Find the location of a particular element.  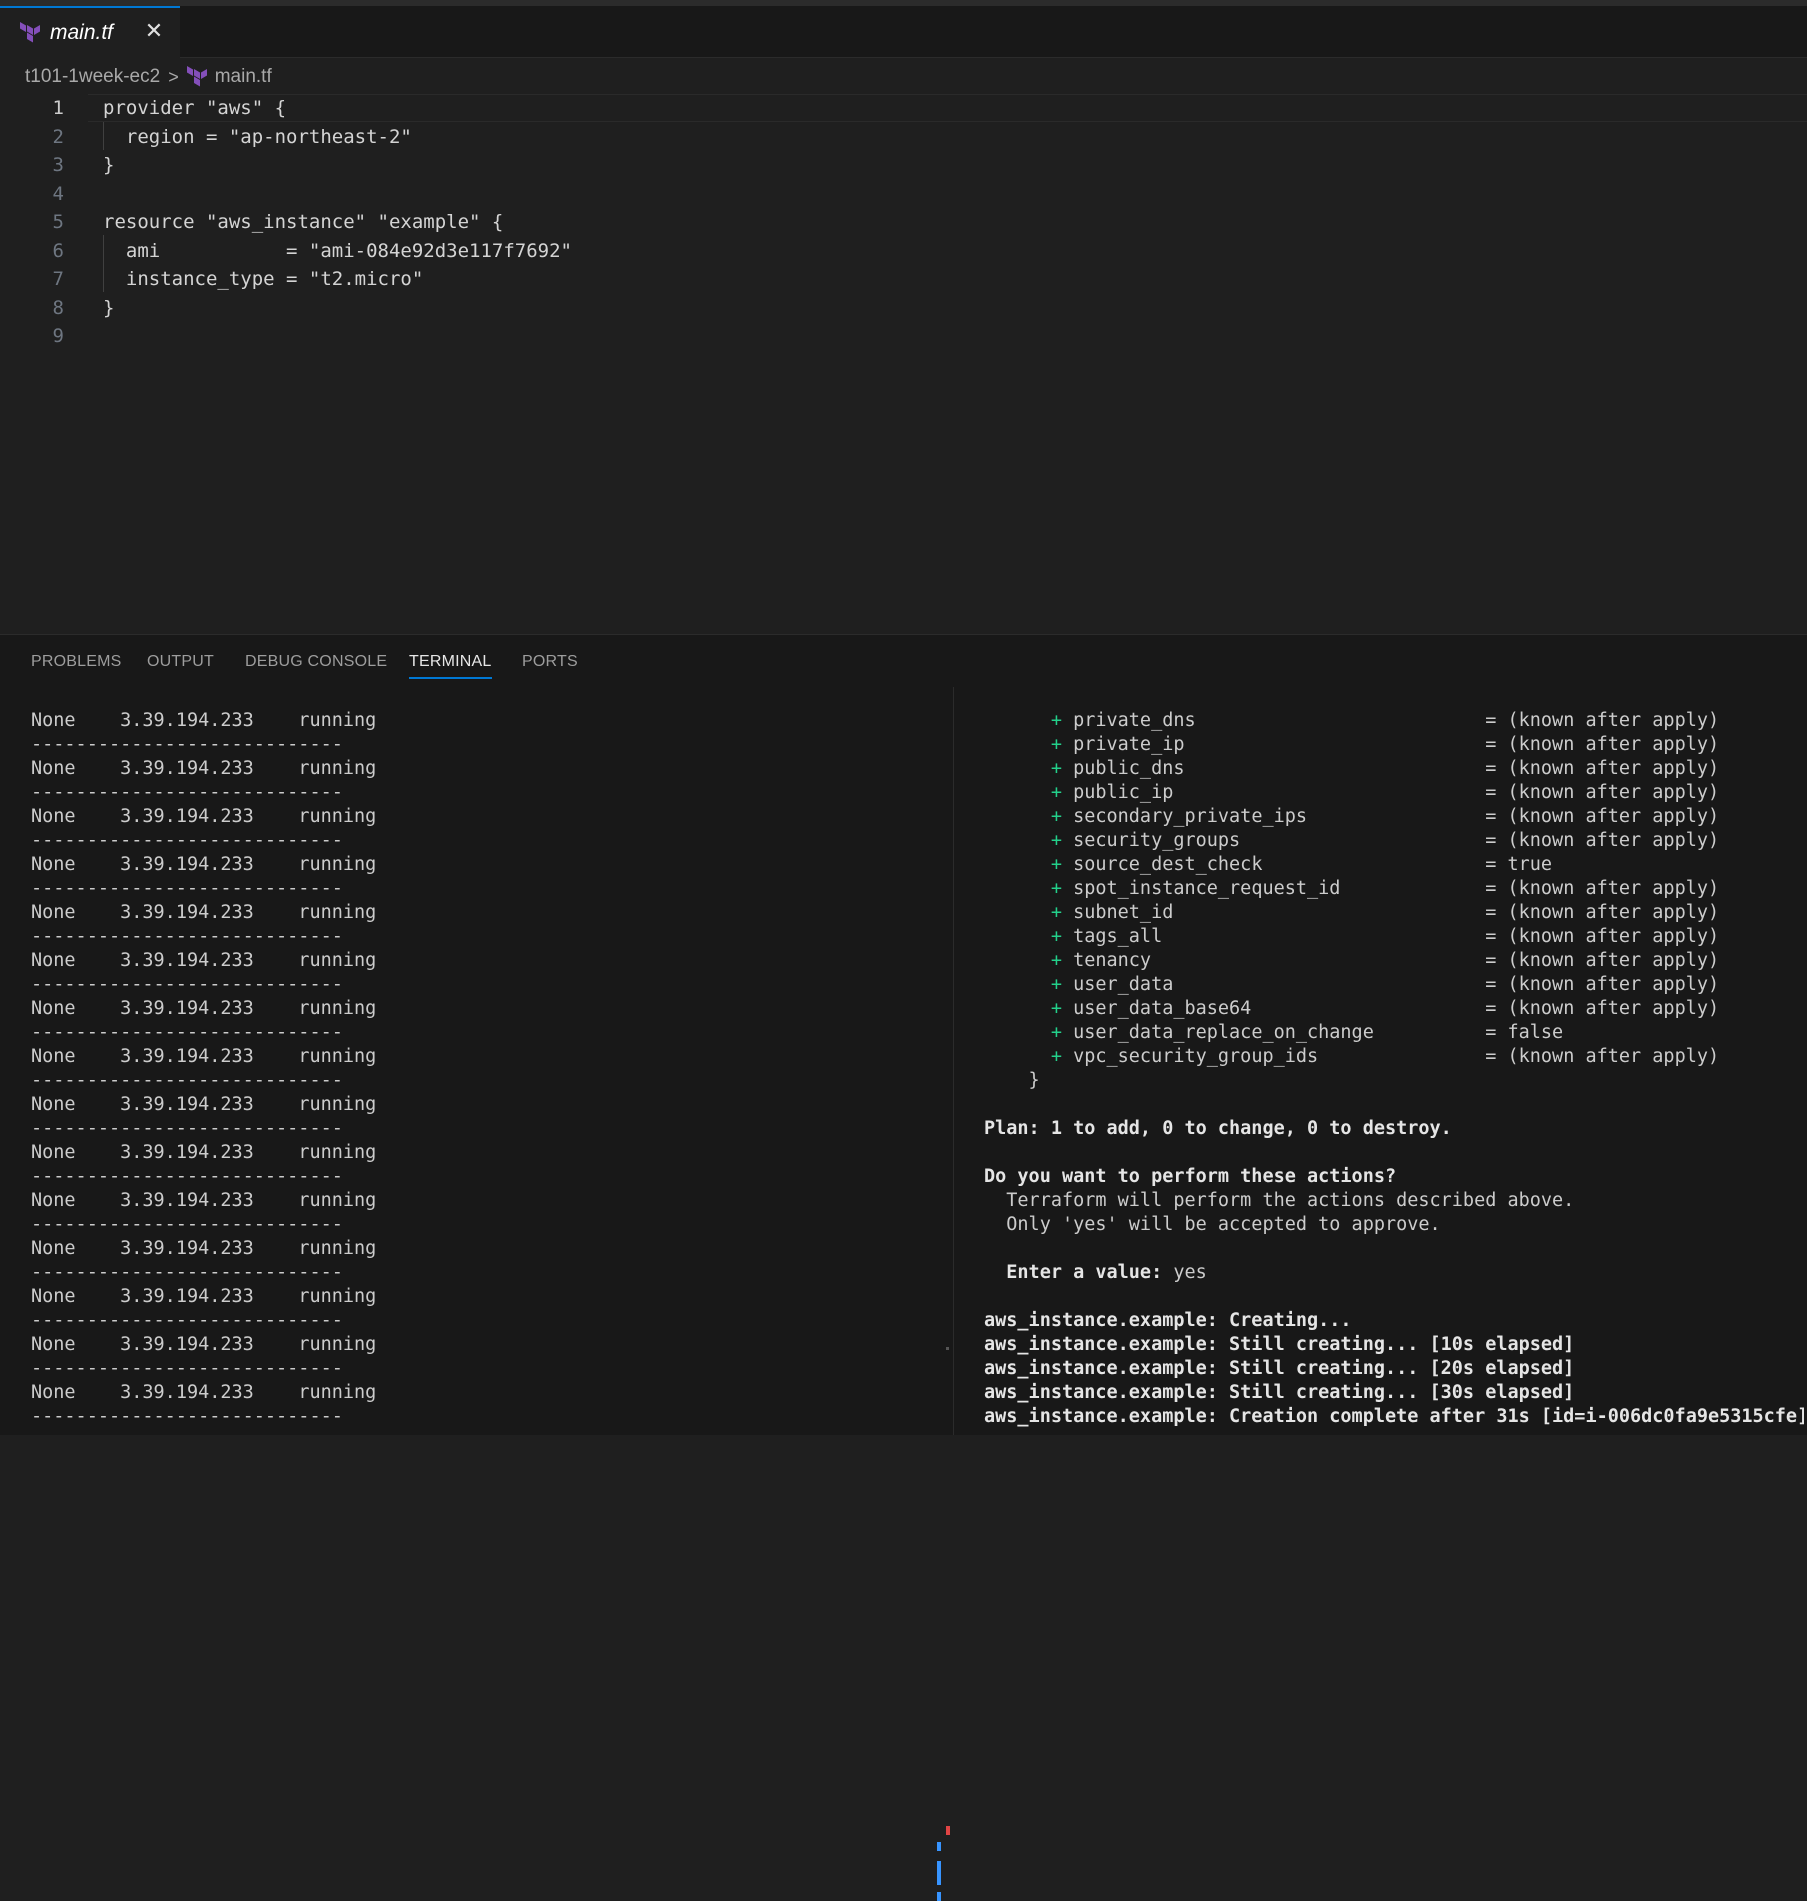

plan-attribute-line: + user_data_replace_on_change = false is located at coordinates (1307, 1032).